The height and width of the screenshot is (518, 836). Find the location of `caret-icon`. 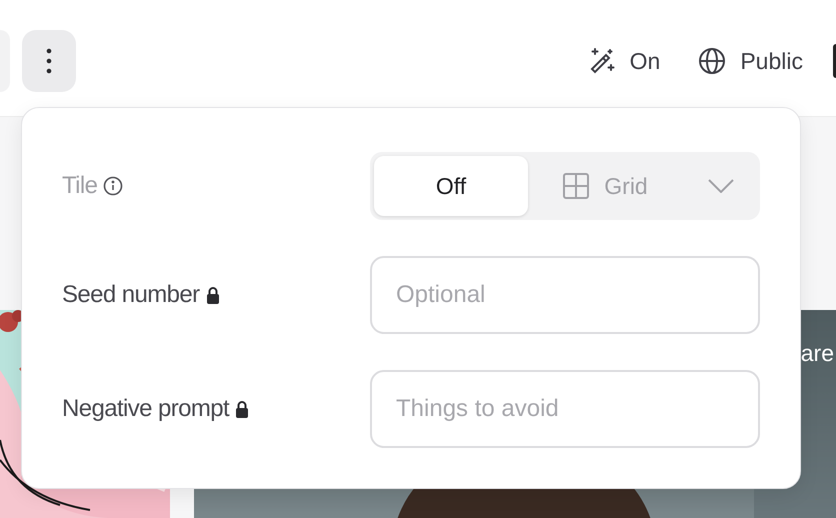

caret-icon is located at coordinates (721, 186).